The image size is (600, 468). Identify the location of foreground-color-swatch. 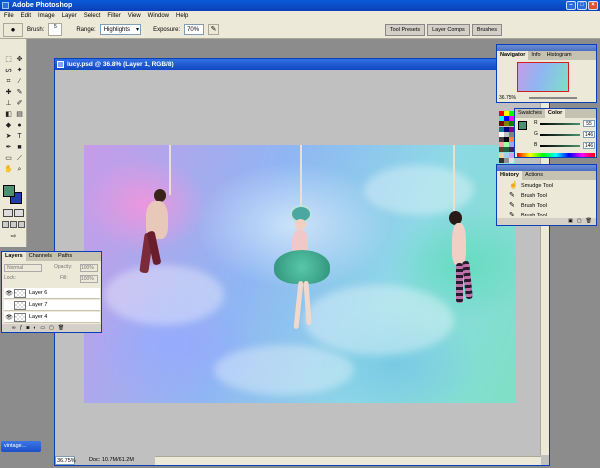
(9, 191).